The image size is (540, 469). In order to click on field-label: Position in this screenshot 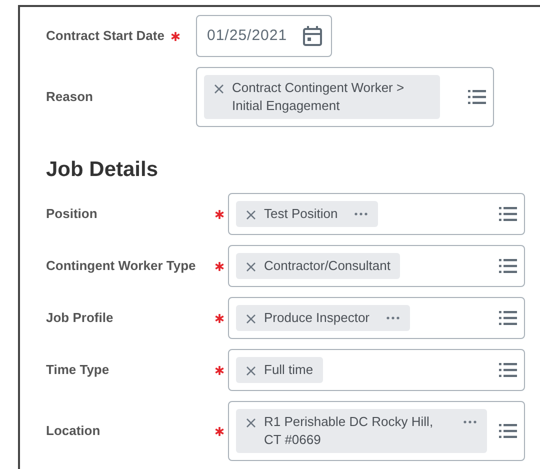, I will do `click(72, 214)`.